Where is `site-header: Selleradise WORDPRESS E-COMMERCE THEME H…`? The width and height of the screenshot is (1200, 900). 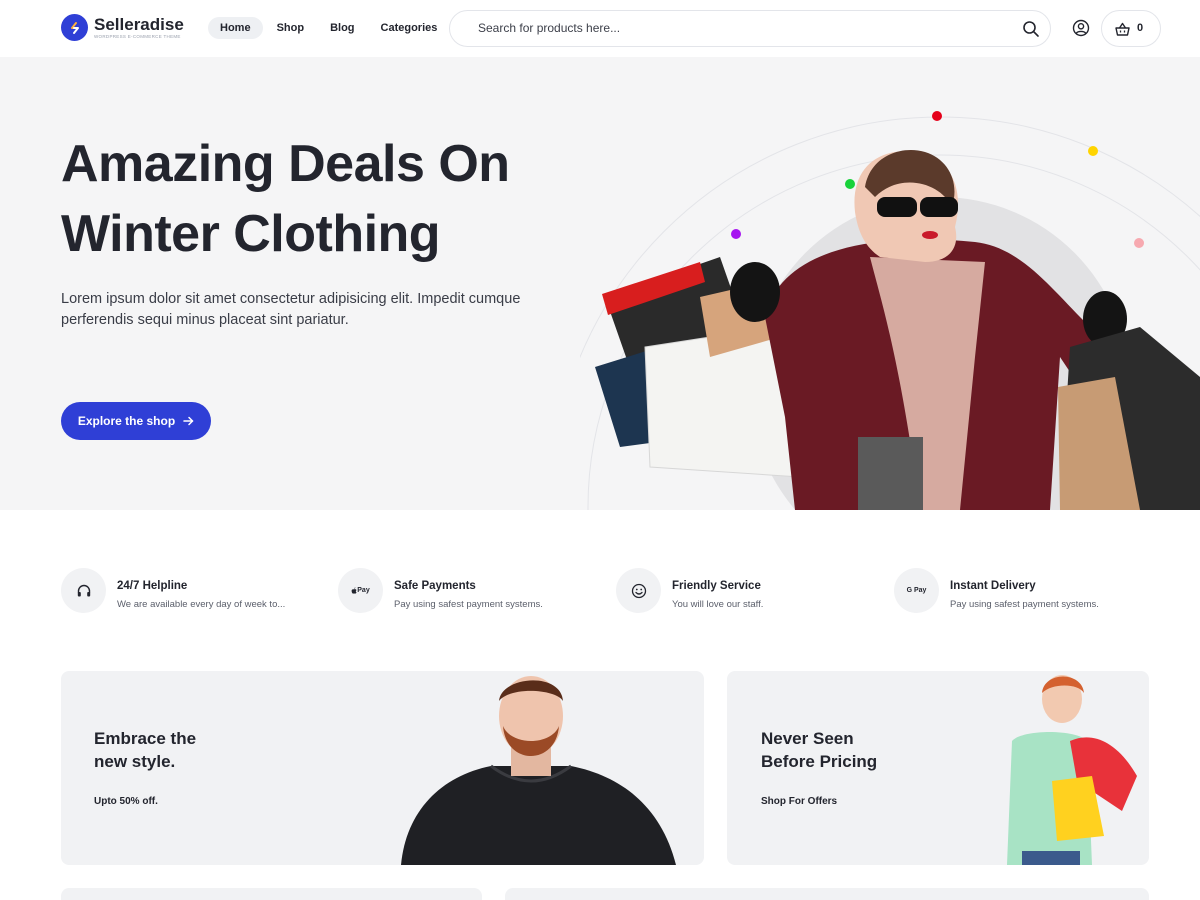 site-header: Selleradise WORDPRESS E-COMMERCE THEME H… is located at coordinates (600, 28).